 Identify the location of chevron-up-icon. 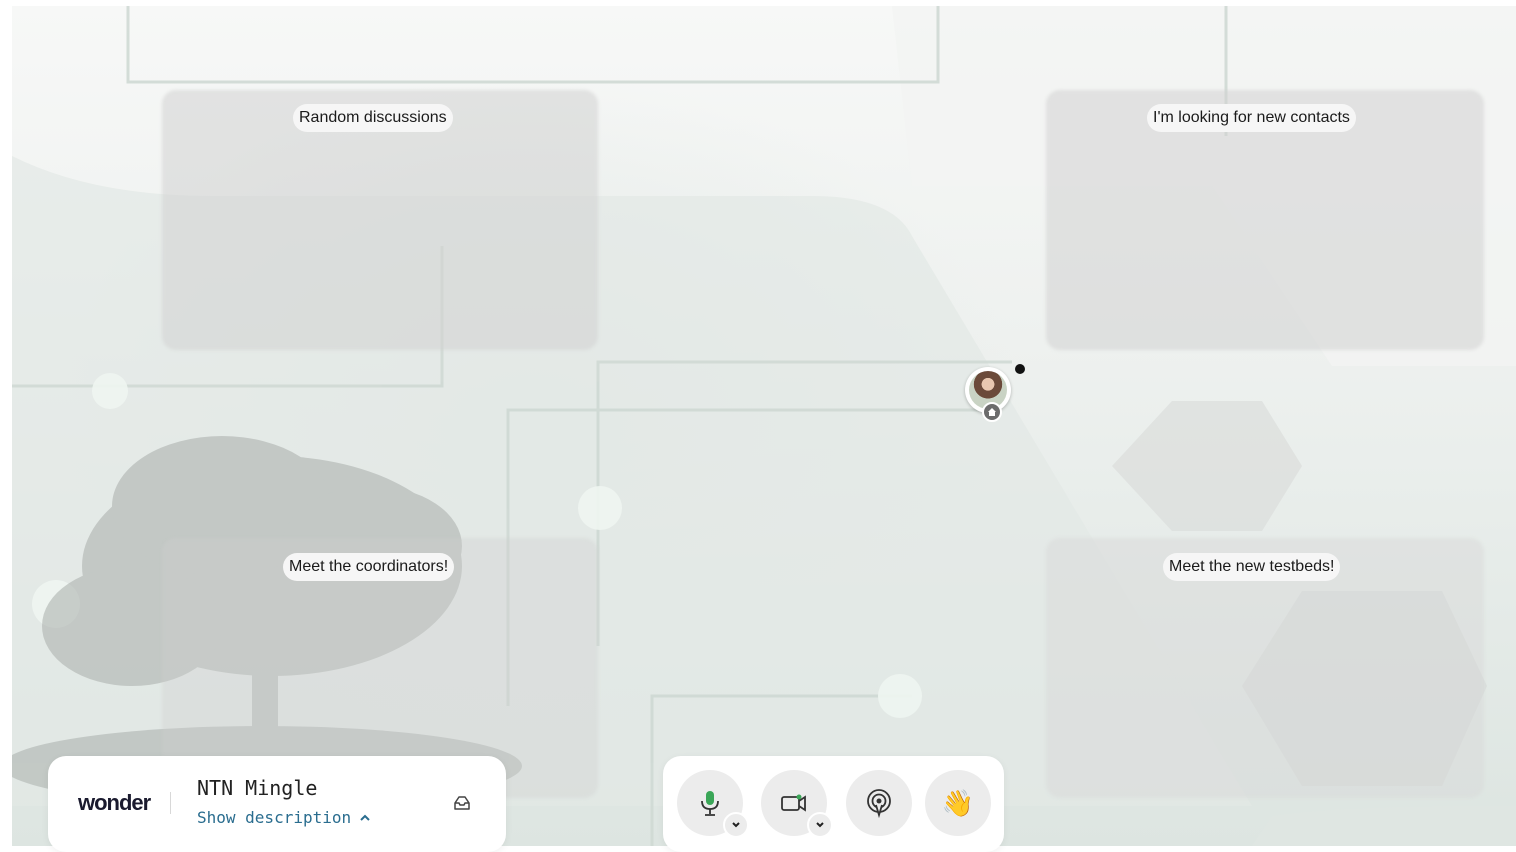
(365, 817).